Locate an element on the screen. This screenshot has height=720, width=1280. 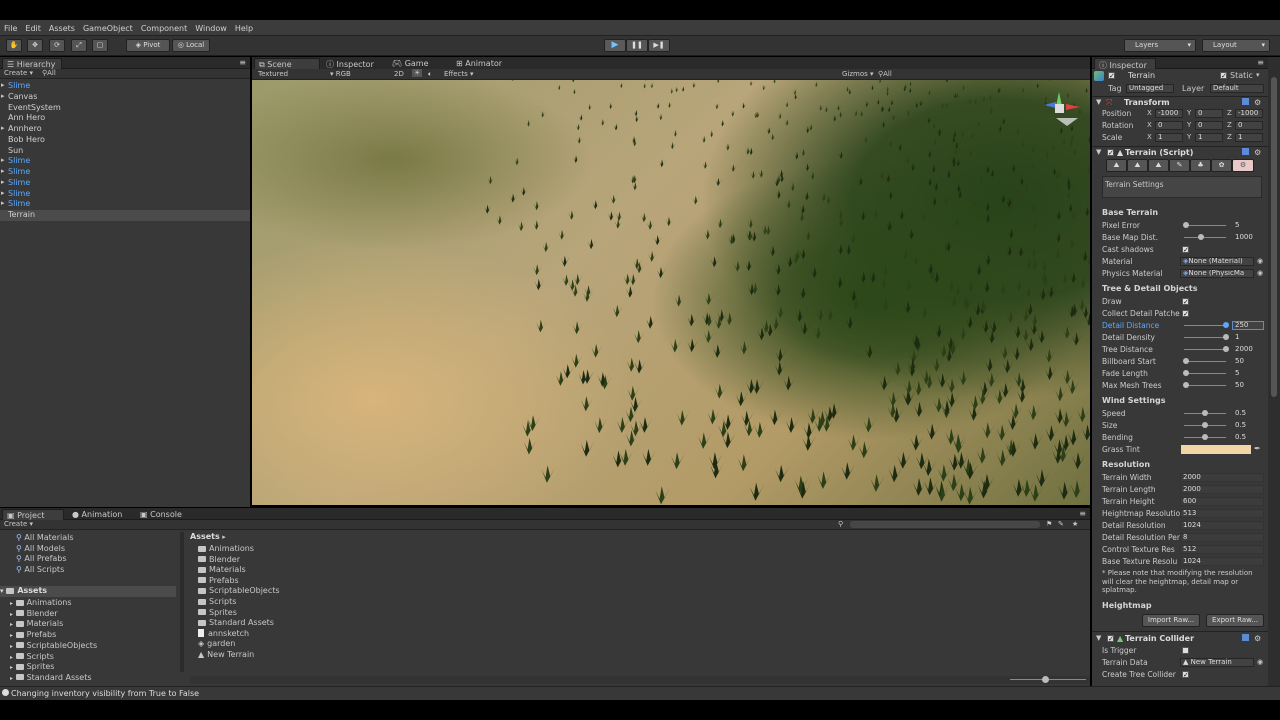
fade-length-field: 5 is located at coordinates (1248, 373).